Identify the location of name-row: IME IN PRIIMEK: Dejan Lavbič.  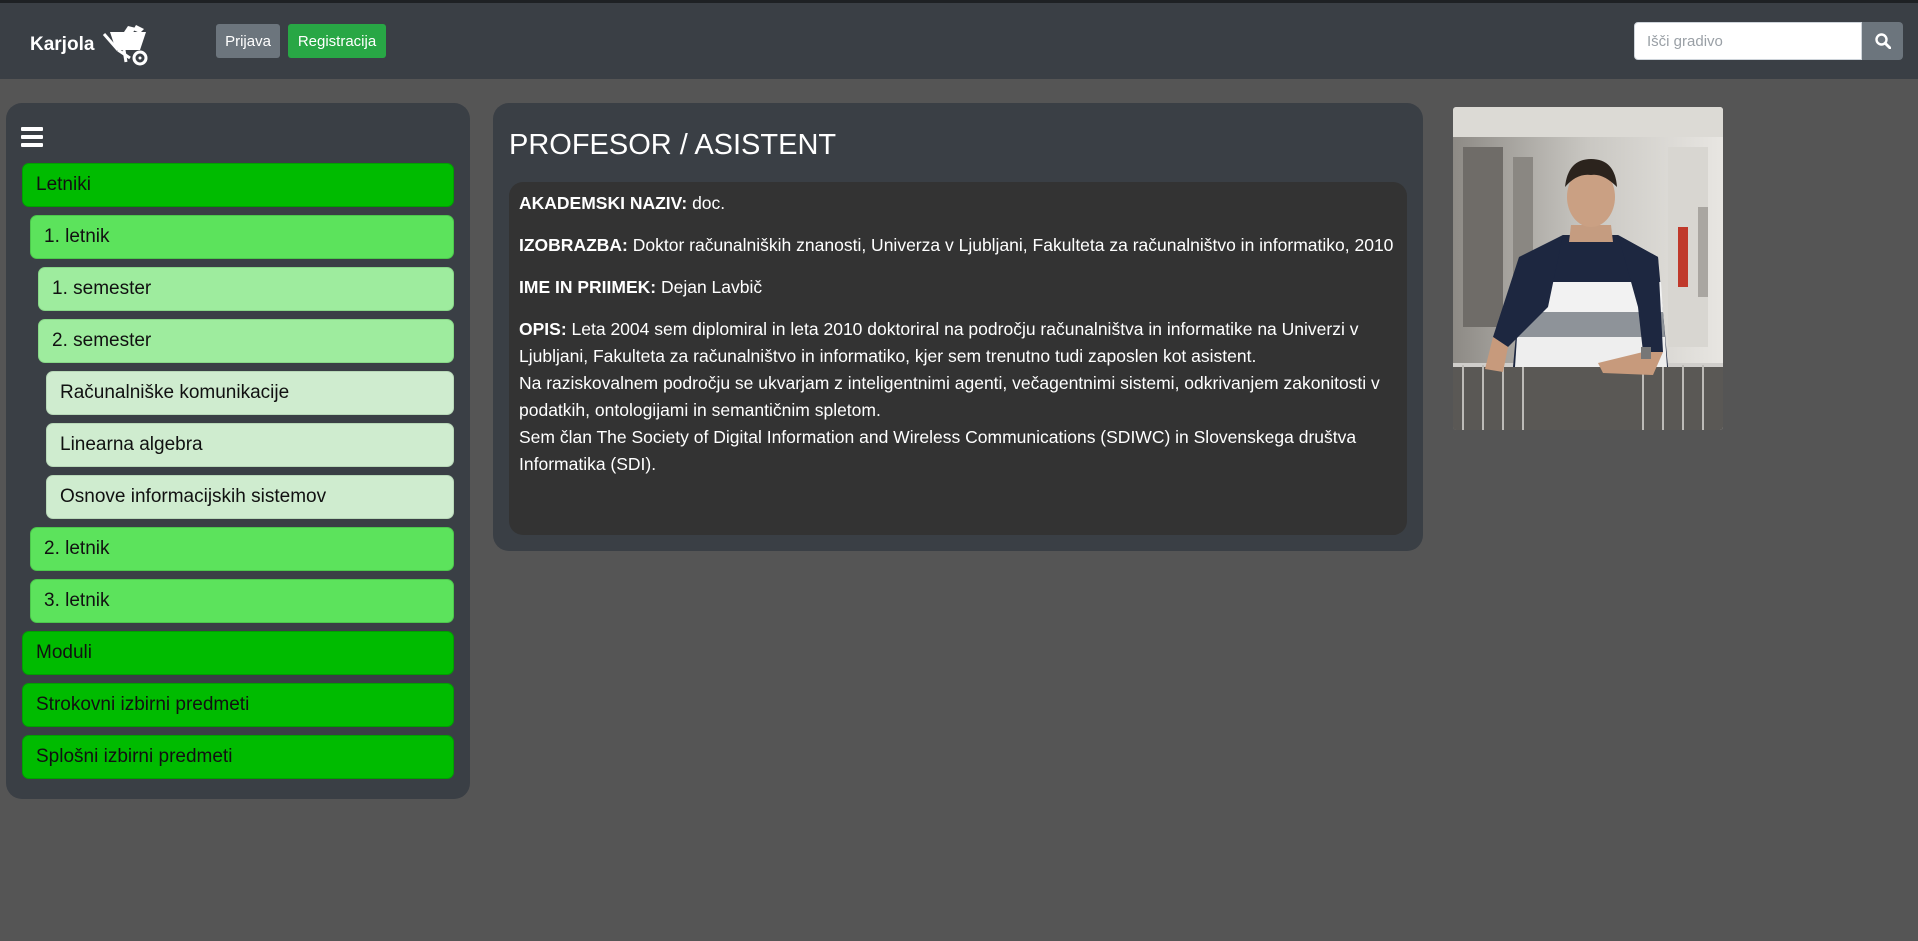
(958, 287).